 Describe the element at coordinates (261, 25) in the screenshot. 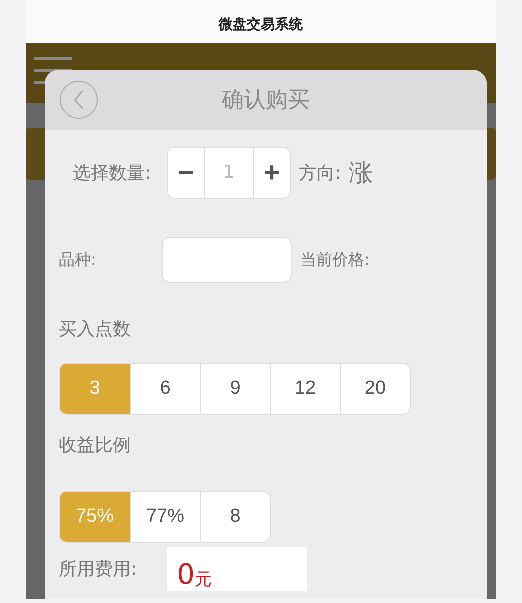

I see `window-title: 微盘交易系统` at that location.